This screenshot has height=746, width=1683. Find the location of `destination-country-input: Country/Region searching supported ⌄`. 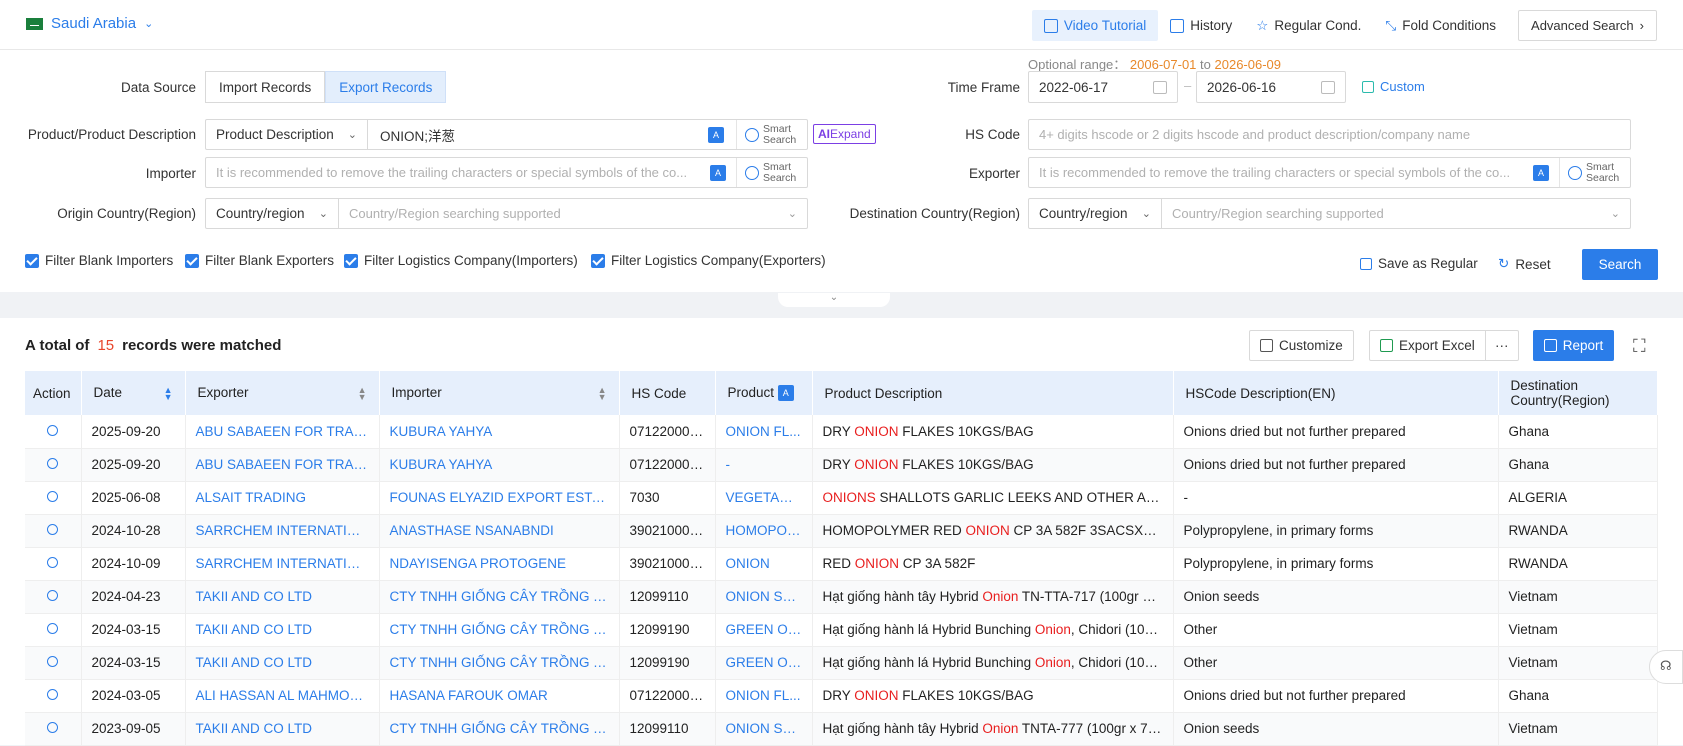

destination-country-input: Country/Region searching supported ⌄ is located at coordinates (1396, 213).